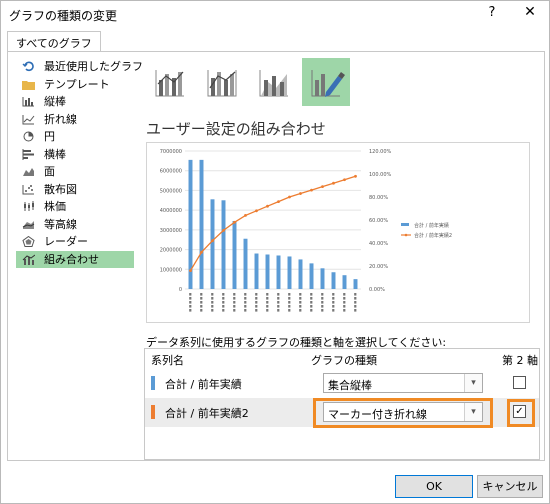 This screenshot has width=550, height=504. What do you see at coordinates (203, 384) in the screenshot?
I see `series-name: 合計 / 前年実績` at bounding box center [203, 384].